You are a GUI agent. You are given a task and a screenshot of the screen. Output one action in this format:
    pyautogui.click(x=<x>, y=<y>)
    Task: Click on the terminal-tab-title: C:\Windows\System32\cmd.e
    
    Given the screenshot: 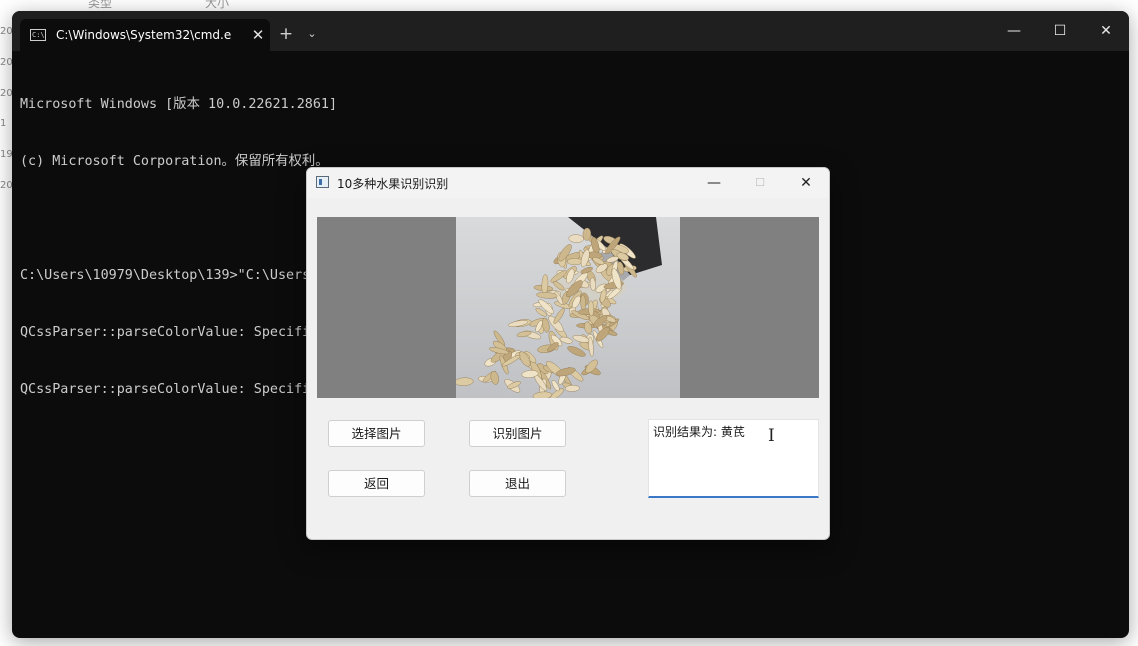 What is the action you would take?
    pyautogui.click(x=144, y=35)
    